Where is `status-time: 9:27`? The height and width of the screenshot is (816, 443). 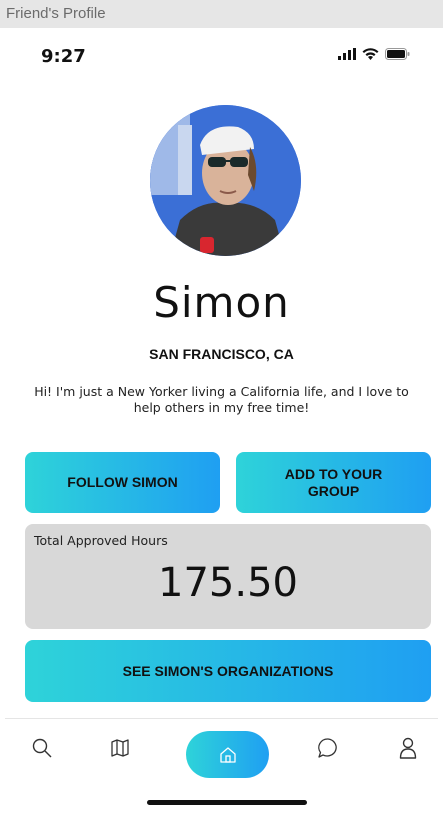
status-time: 9:27 is located at coordinates (63, 56).